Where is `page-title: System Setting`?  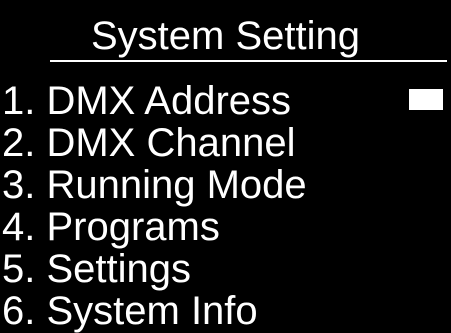
page-title: System Setting is located at coordinates (225, 36).